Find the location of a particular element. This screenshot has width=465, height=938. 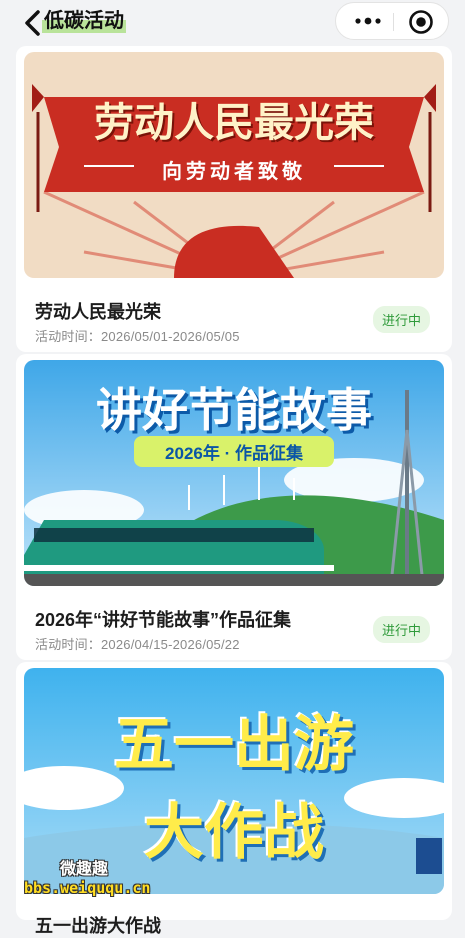

more-dots-icon is located at coordinates (368, 21).